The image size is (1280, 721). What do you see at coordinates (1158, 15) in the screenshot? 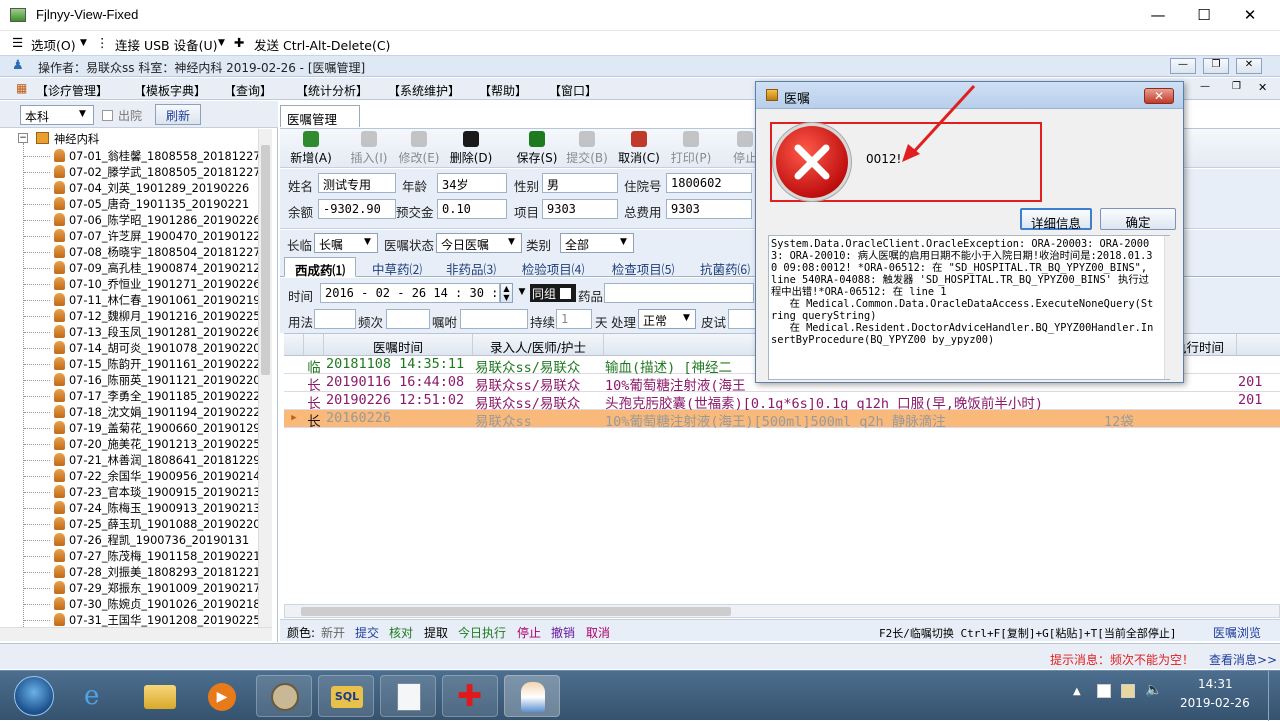
I see `minimize-button: —` at bounding box center [1158, 15].